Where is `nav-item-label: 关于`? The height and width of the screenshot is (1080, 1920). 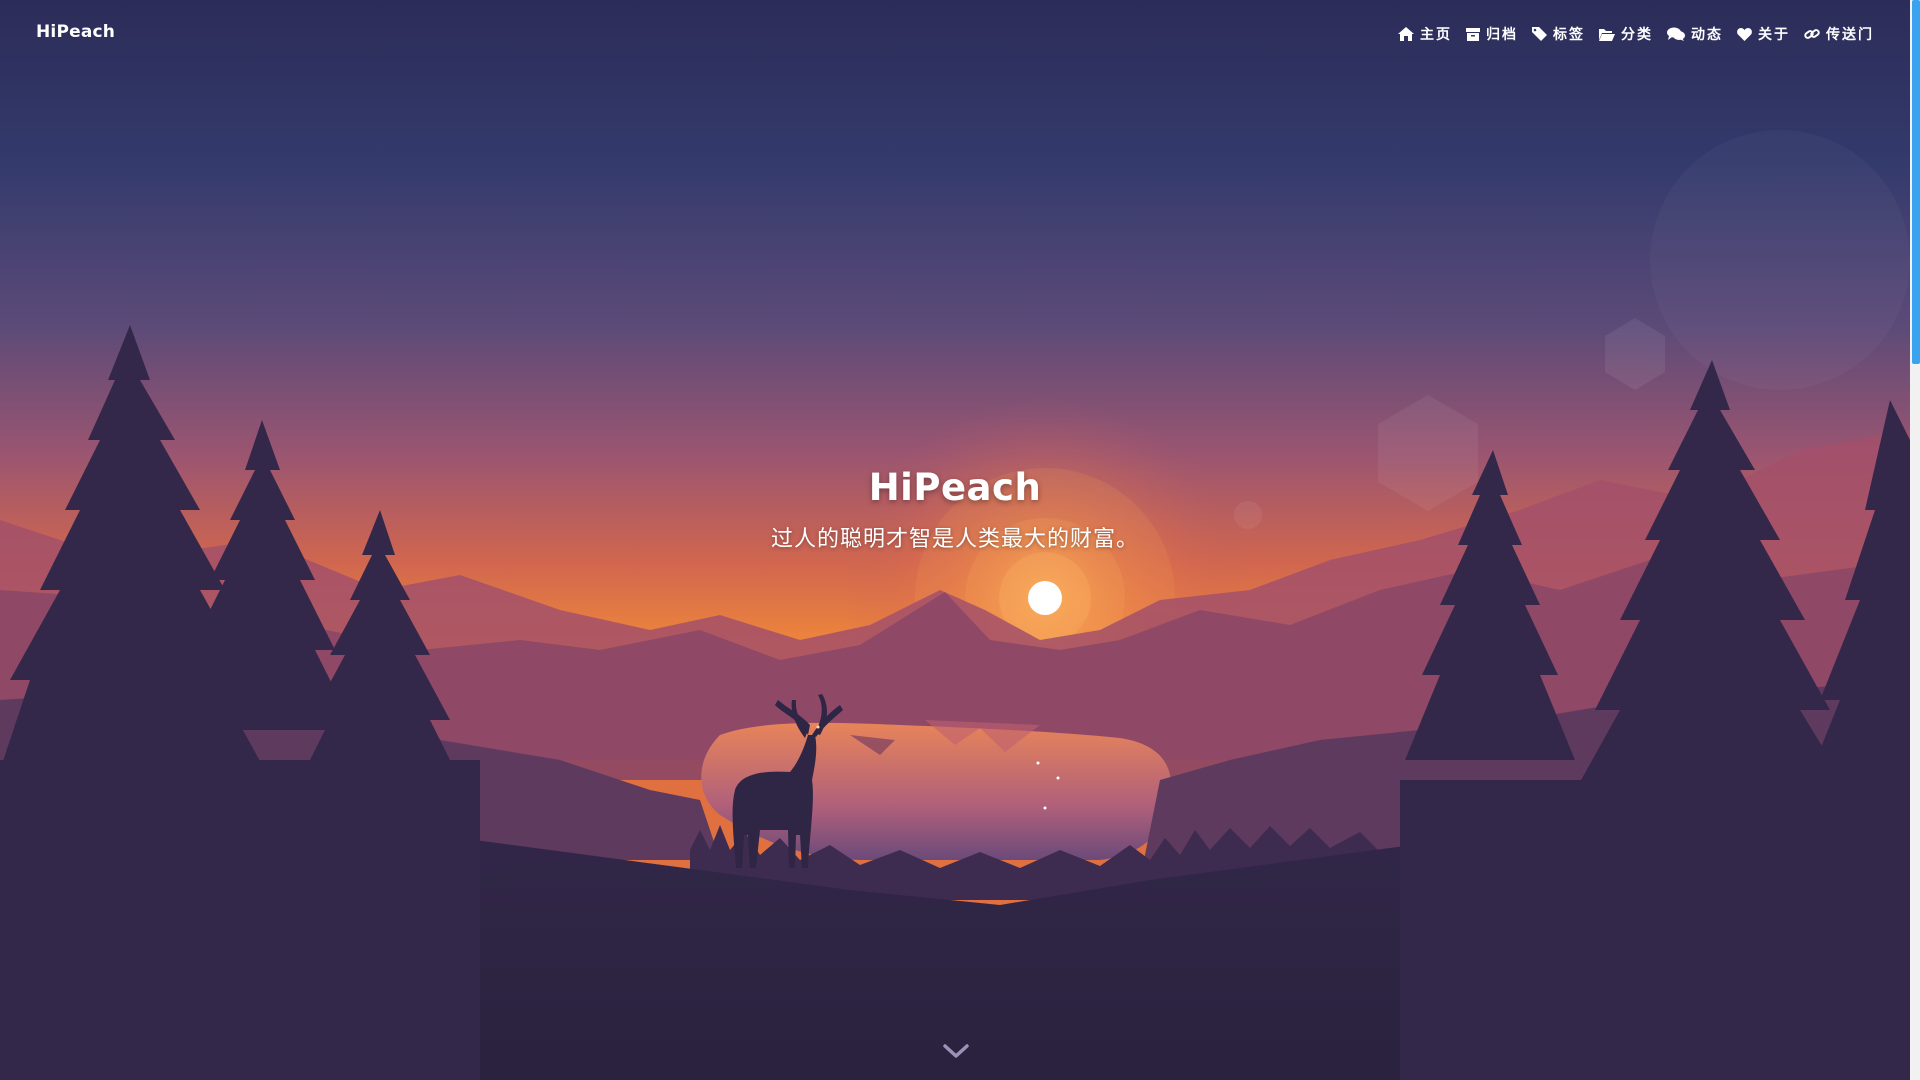 nav-item-label: 关于 is located at coordinates (1774, 35).